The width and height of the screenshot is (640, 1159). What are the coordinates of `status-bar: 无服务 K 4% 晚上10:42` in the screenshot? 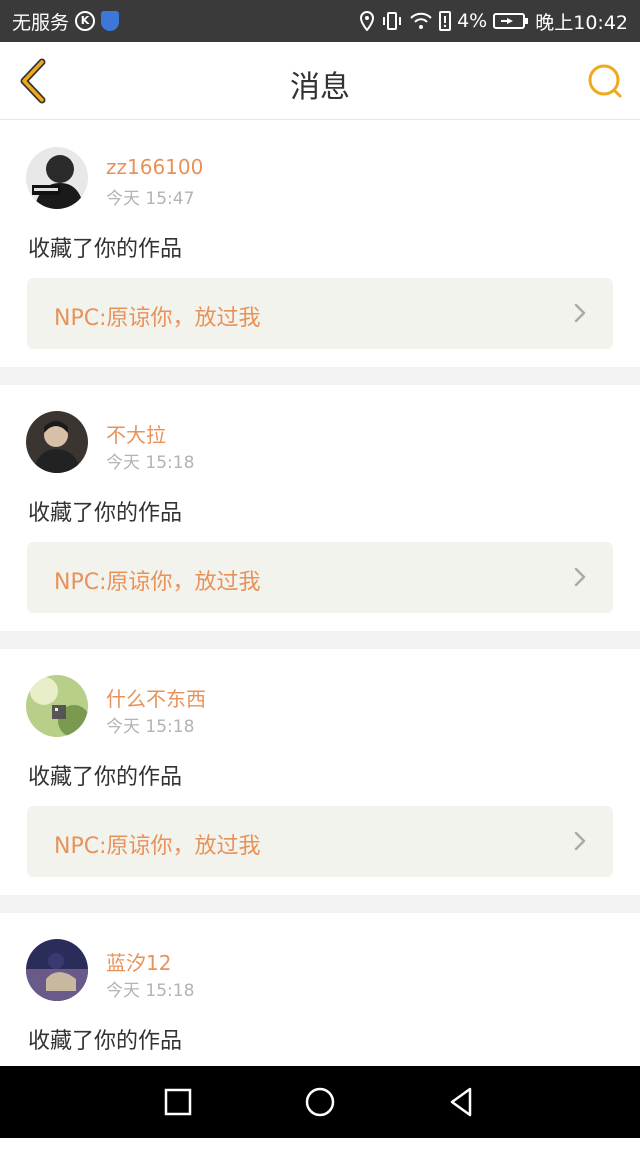 It's located at (320, 21).